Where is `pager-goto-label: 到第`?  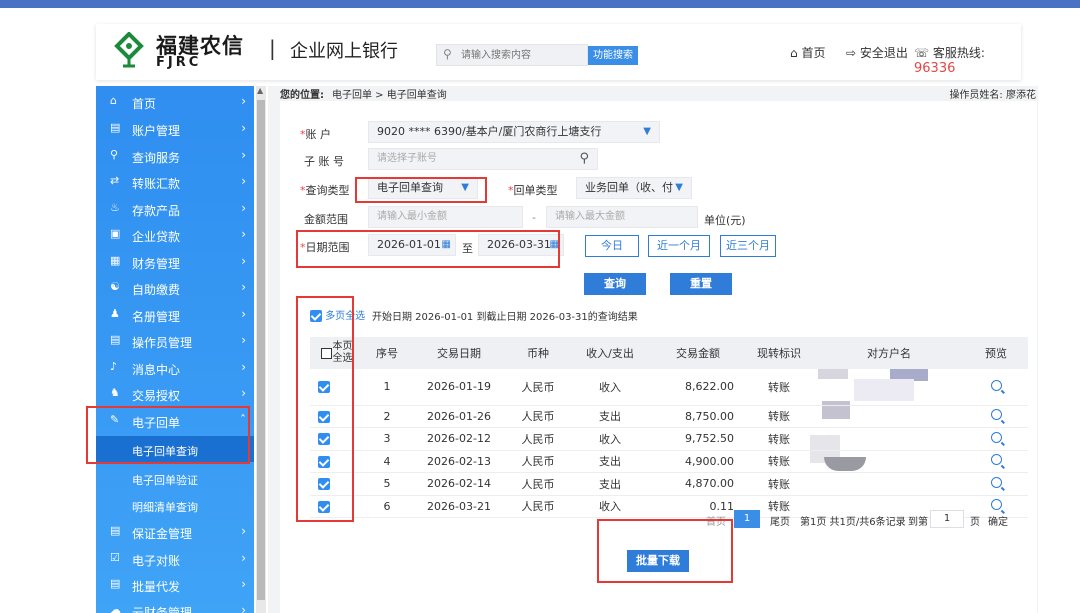
pager-goto-label: 到第 is located at coordinates (918, 522).